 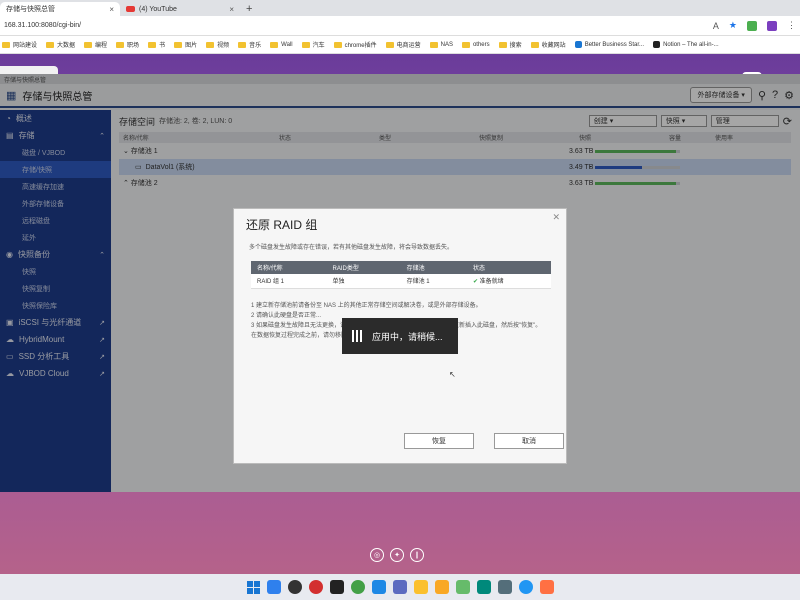 I want to click on bookmark-item: 汽车, so click(x=313, y=44).